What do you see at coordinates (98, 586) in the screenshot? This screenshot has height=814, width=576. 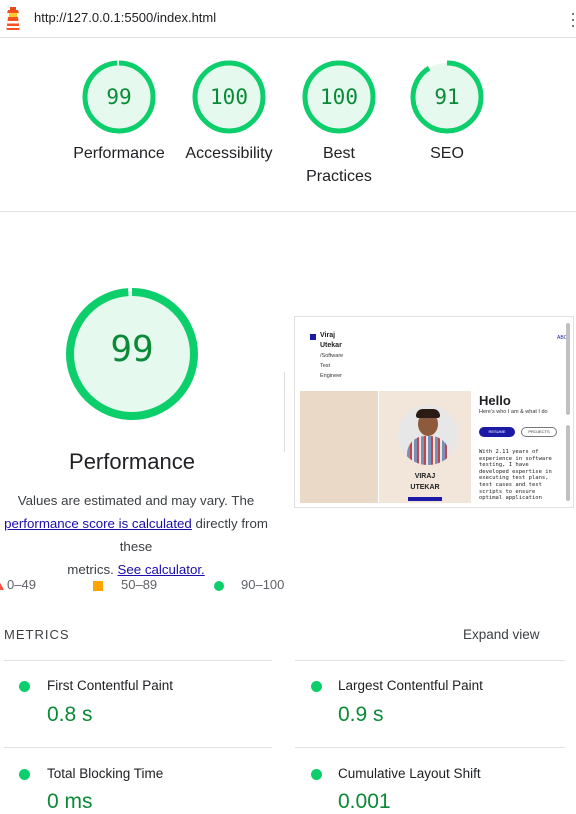 I see `average-square-icon` at bounding box center [98, 586].